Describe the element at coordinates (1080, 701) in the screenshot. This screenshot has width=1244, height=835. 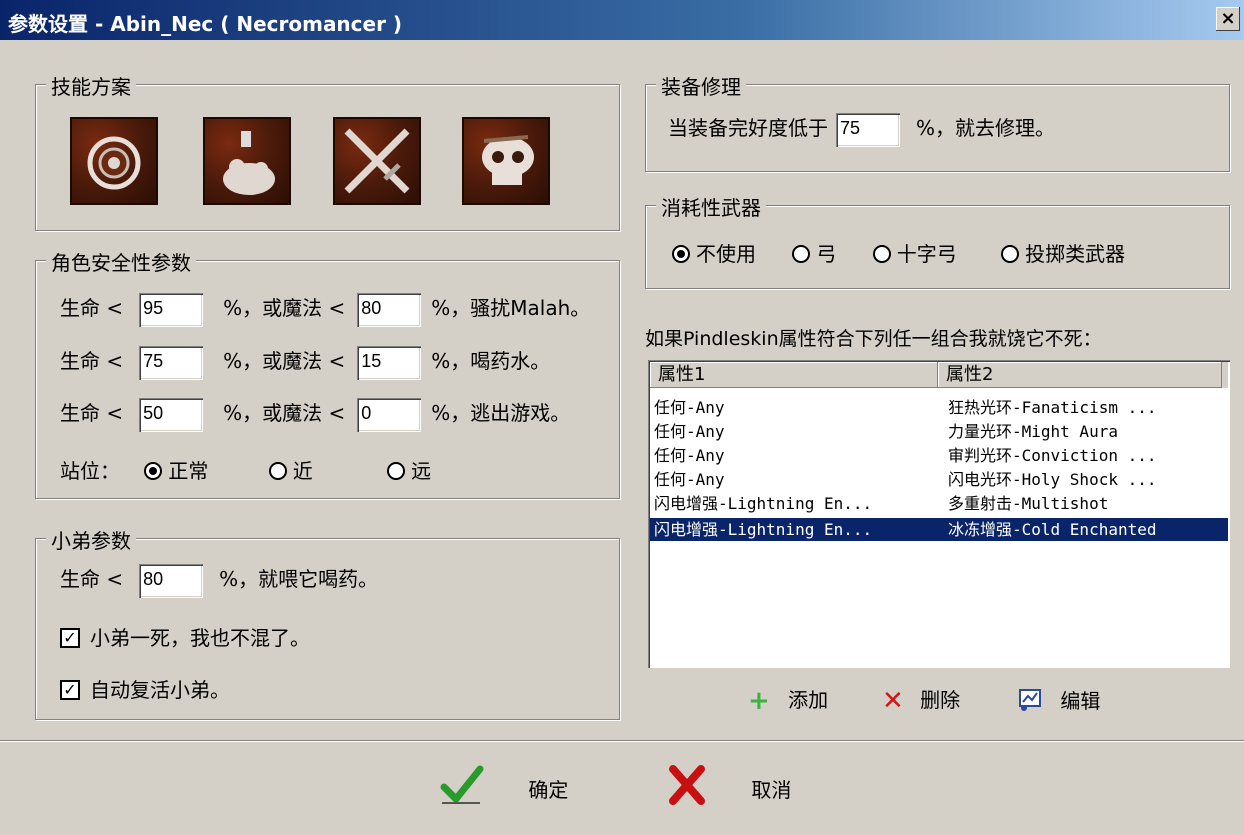
I see `edit-label: 编辑` at that location.